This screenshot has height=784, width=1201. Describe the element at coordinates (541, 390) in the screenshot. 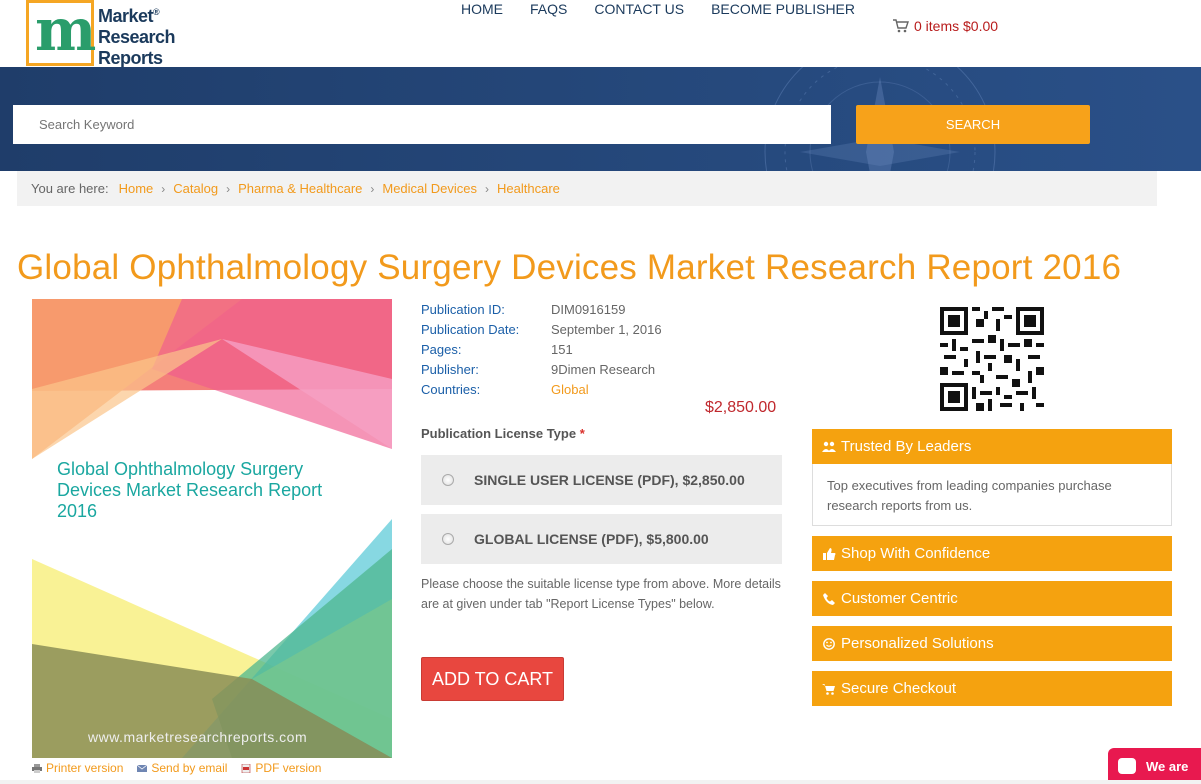

I see `meta-row-countries: Countries: Global` at that location.